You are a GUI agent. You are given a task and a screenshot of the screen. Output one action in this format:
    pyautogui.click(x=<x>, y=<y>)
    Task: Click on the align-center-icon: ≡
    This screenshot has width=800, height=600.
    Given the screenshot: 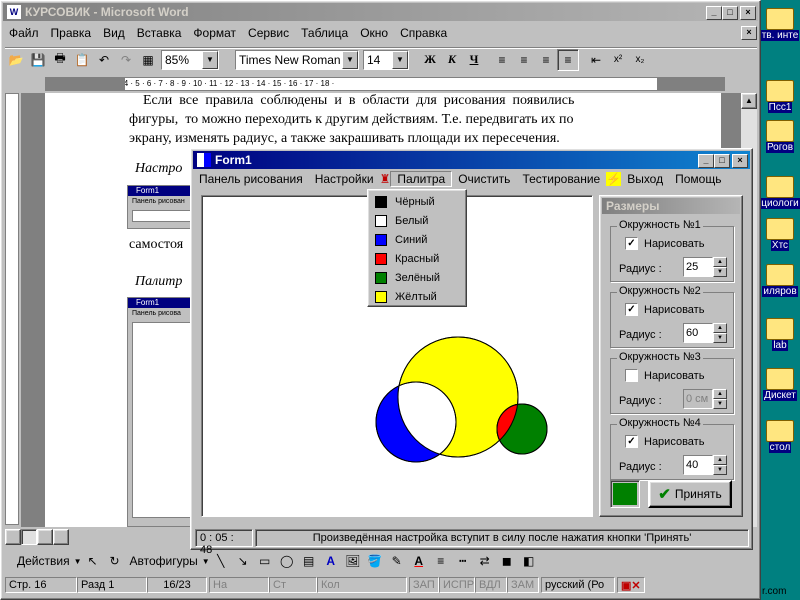 What is the action you would take?
    pyautogui.click(x=524, y=60)
    